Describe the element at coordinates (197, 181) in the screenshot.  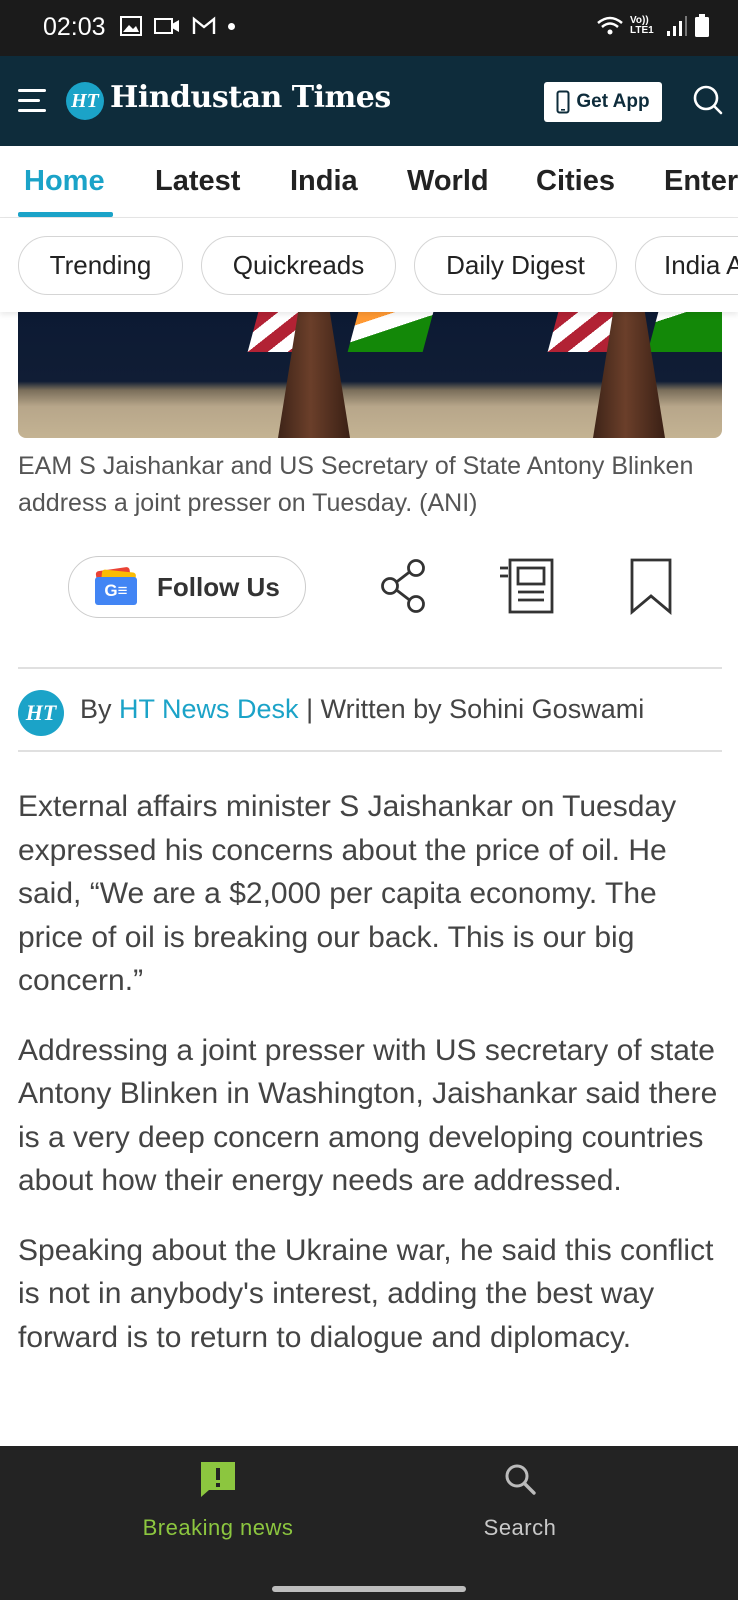
I see `tab-latest: Latest` at that location.